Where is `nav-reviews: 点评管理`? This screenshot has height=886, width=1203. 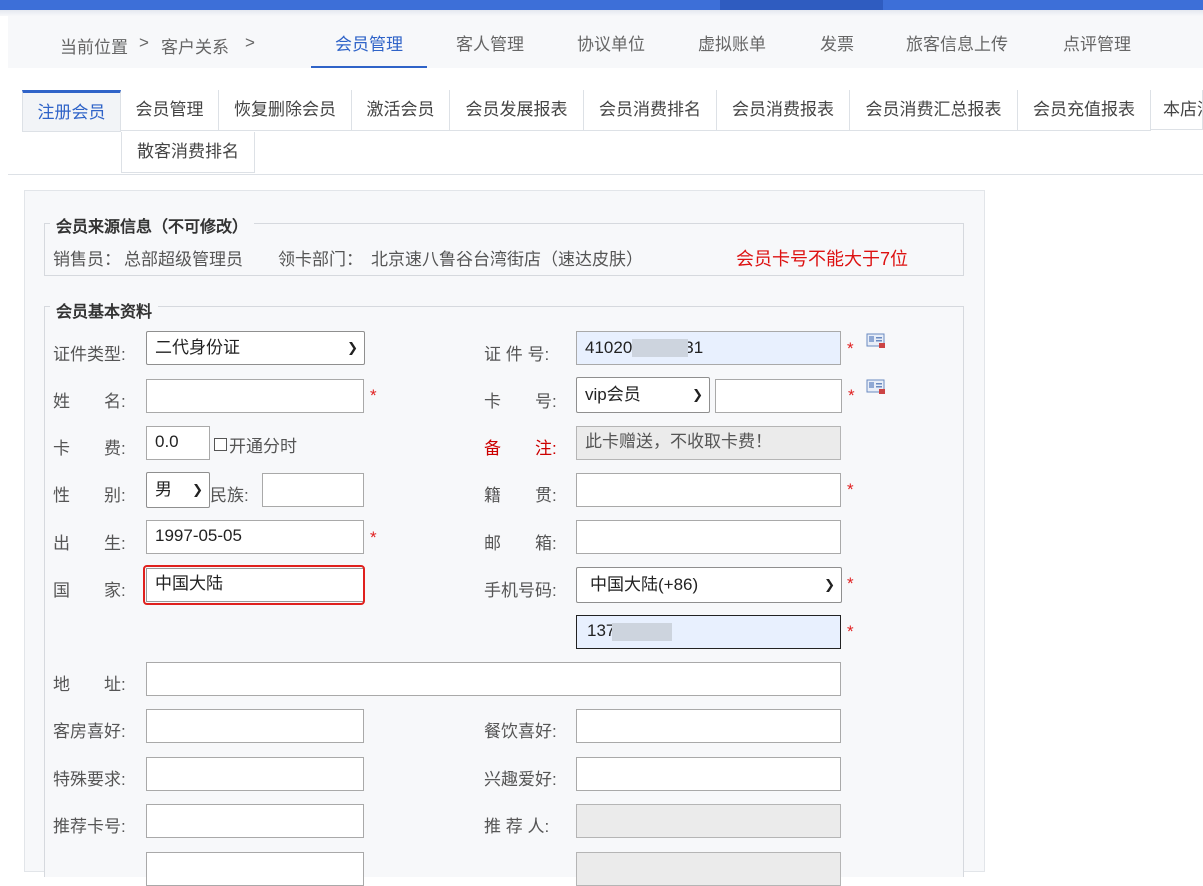 nav-reviews: 点评管理 is located at coordinates (1097, 42).